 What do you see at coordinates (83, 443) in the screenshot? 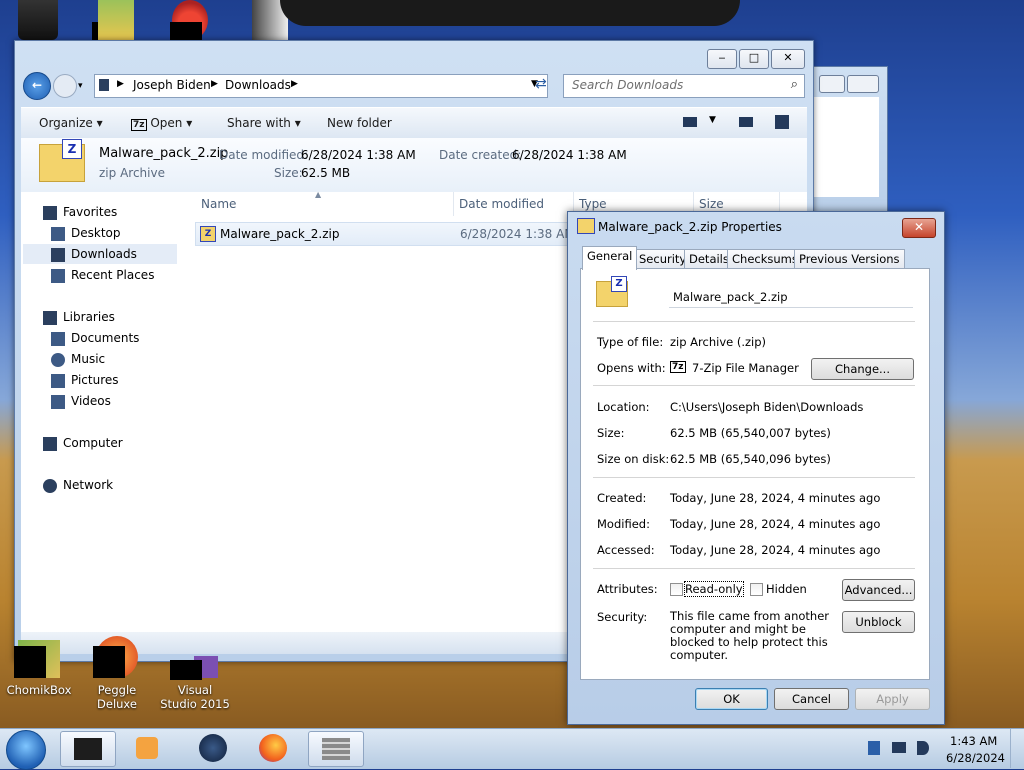
I see `nav-computer: Computer` at bounding box center [83, 443].